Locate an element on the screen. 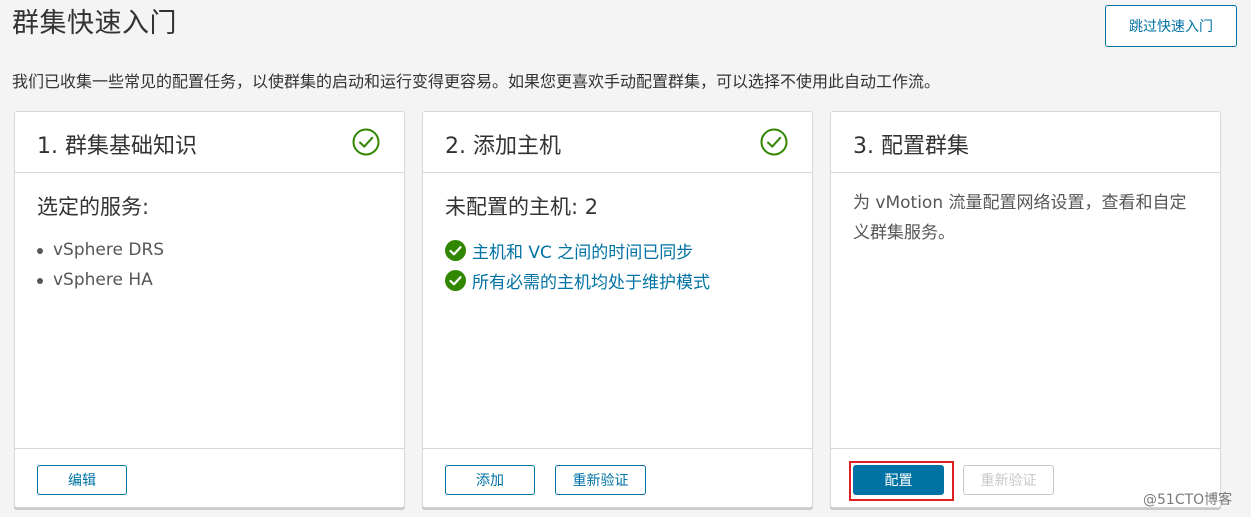 Image resolution: width=1251 pixels, height=517 pixels. card-body: 选定的服务: vSphere DRS vSphere HA is located at coordinates (211, 233).